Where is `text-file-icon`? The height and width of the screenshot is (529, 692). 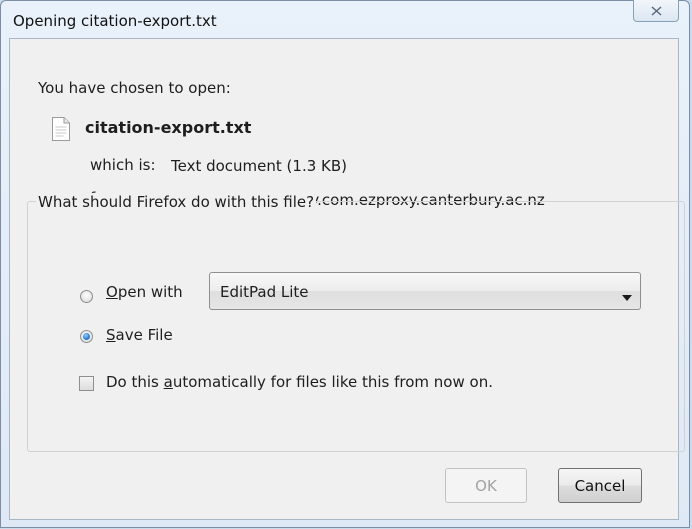 text-file-icon is located at coordinates (61, 129).